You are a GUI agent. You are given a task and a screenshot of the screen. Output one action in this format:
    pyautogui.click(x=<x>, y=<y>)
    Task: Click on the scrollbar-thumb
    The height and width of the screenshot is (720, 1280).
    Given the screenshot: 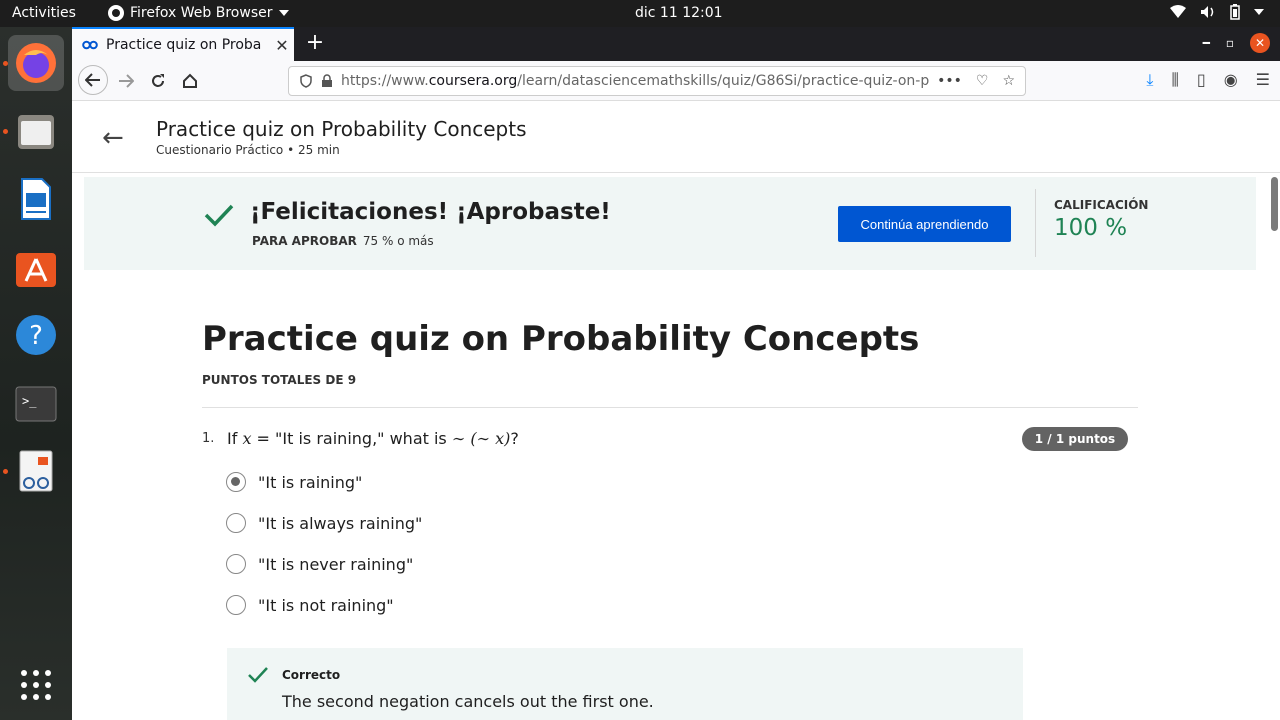 What is the action you would take?
    pyautogui.click(x=1274, y=204)
    